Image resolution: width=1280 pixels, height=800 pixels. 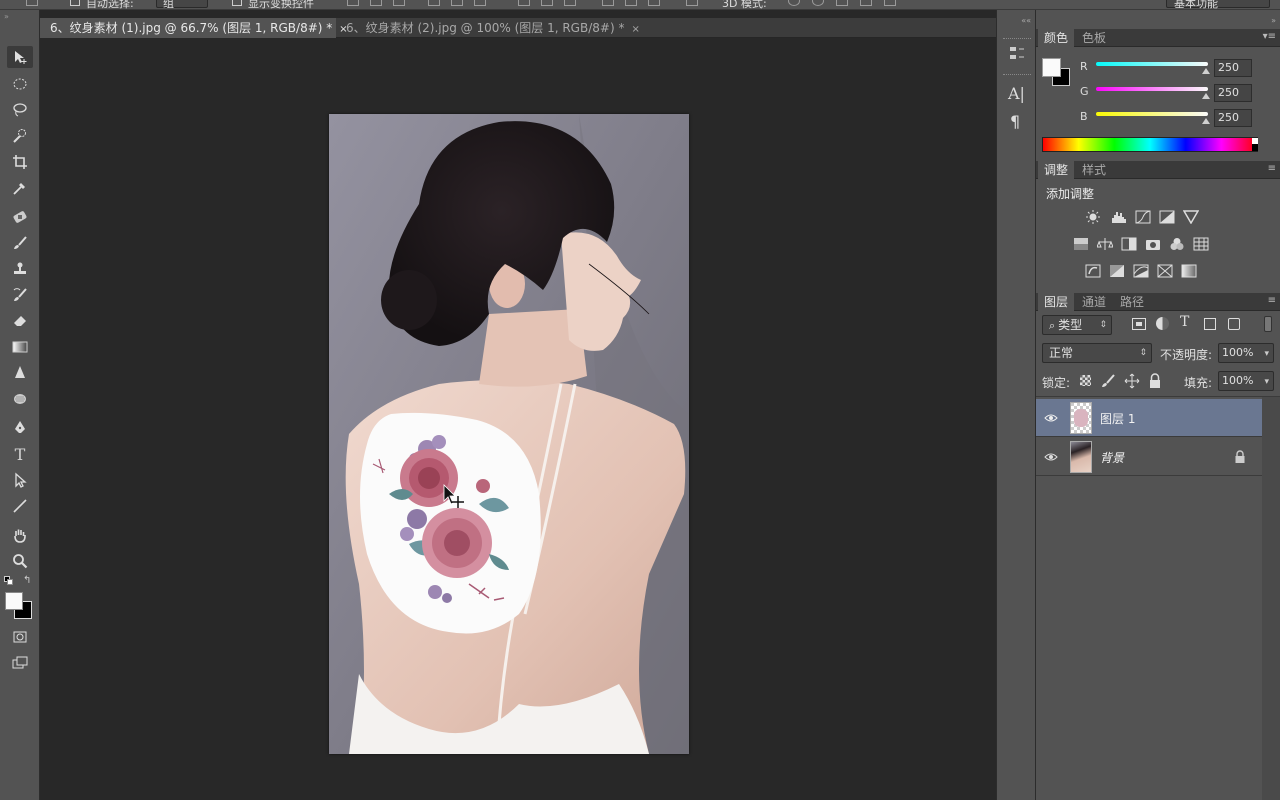 What do you see at coordinates (1272, 168) in the screenshot?
I see `panel-menu-icon: ≡` at bounding box center [1272, 168].